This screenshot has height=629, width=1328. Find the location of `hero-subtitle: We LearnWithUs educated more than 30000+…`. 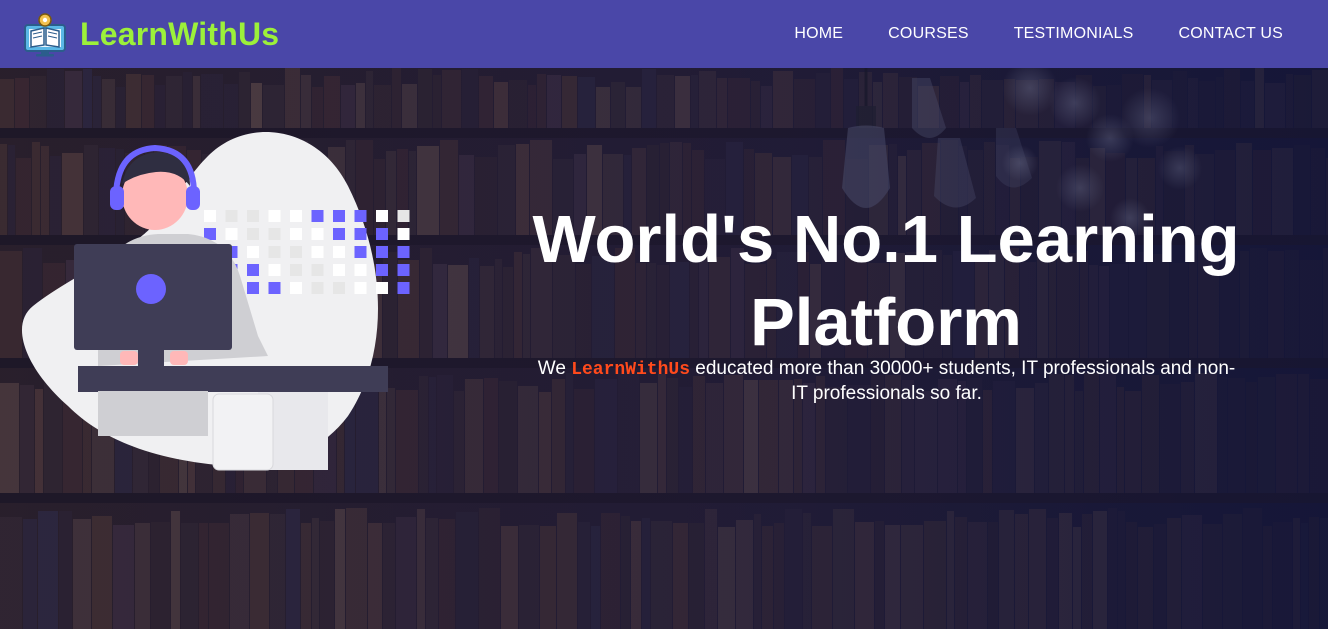

hero-subtitle: We LearnWithUs educated more than 30000+… is located at coordinates (886, 381).